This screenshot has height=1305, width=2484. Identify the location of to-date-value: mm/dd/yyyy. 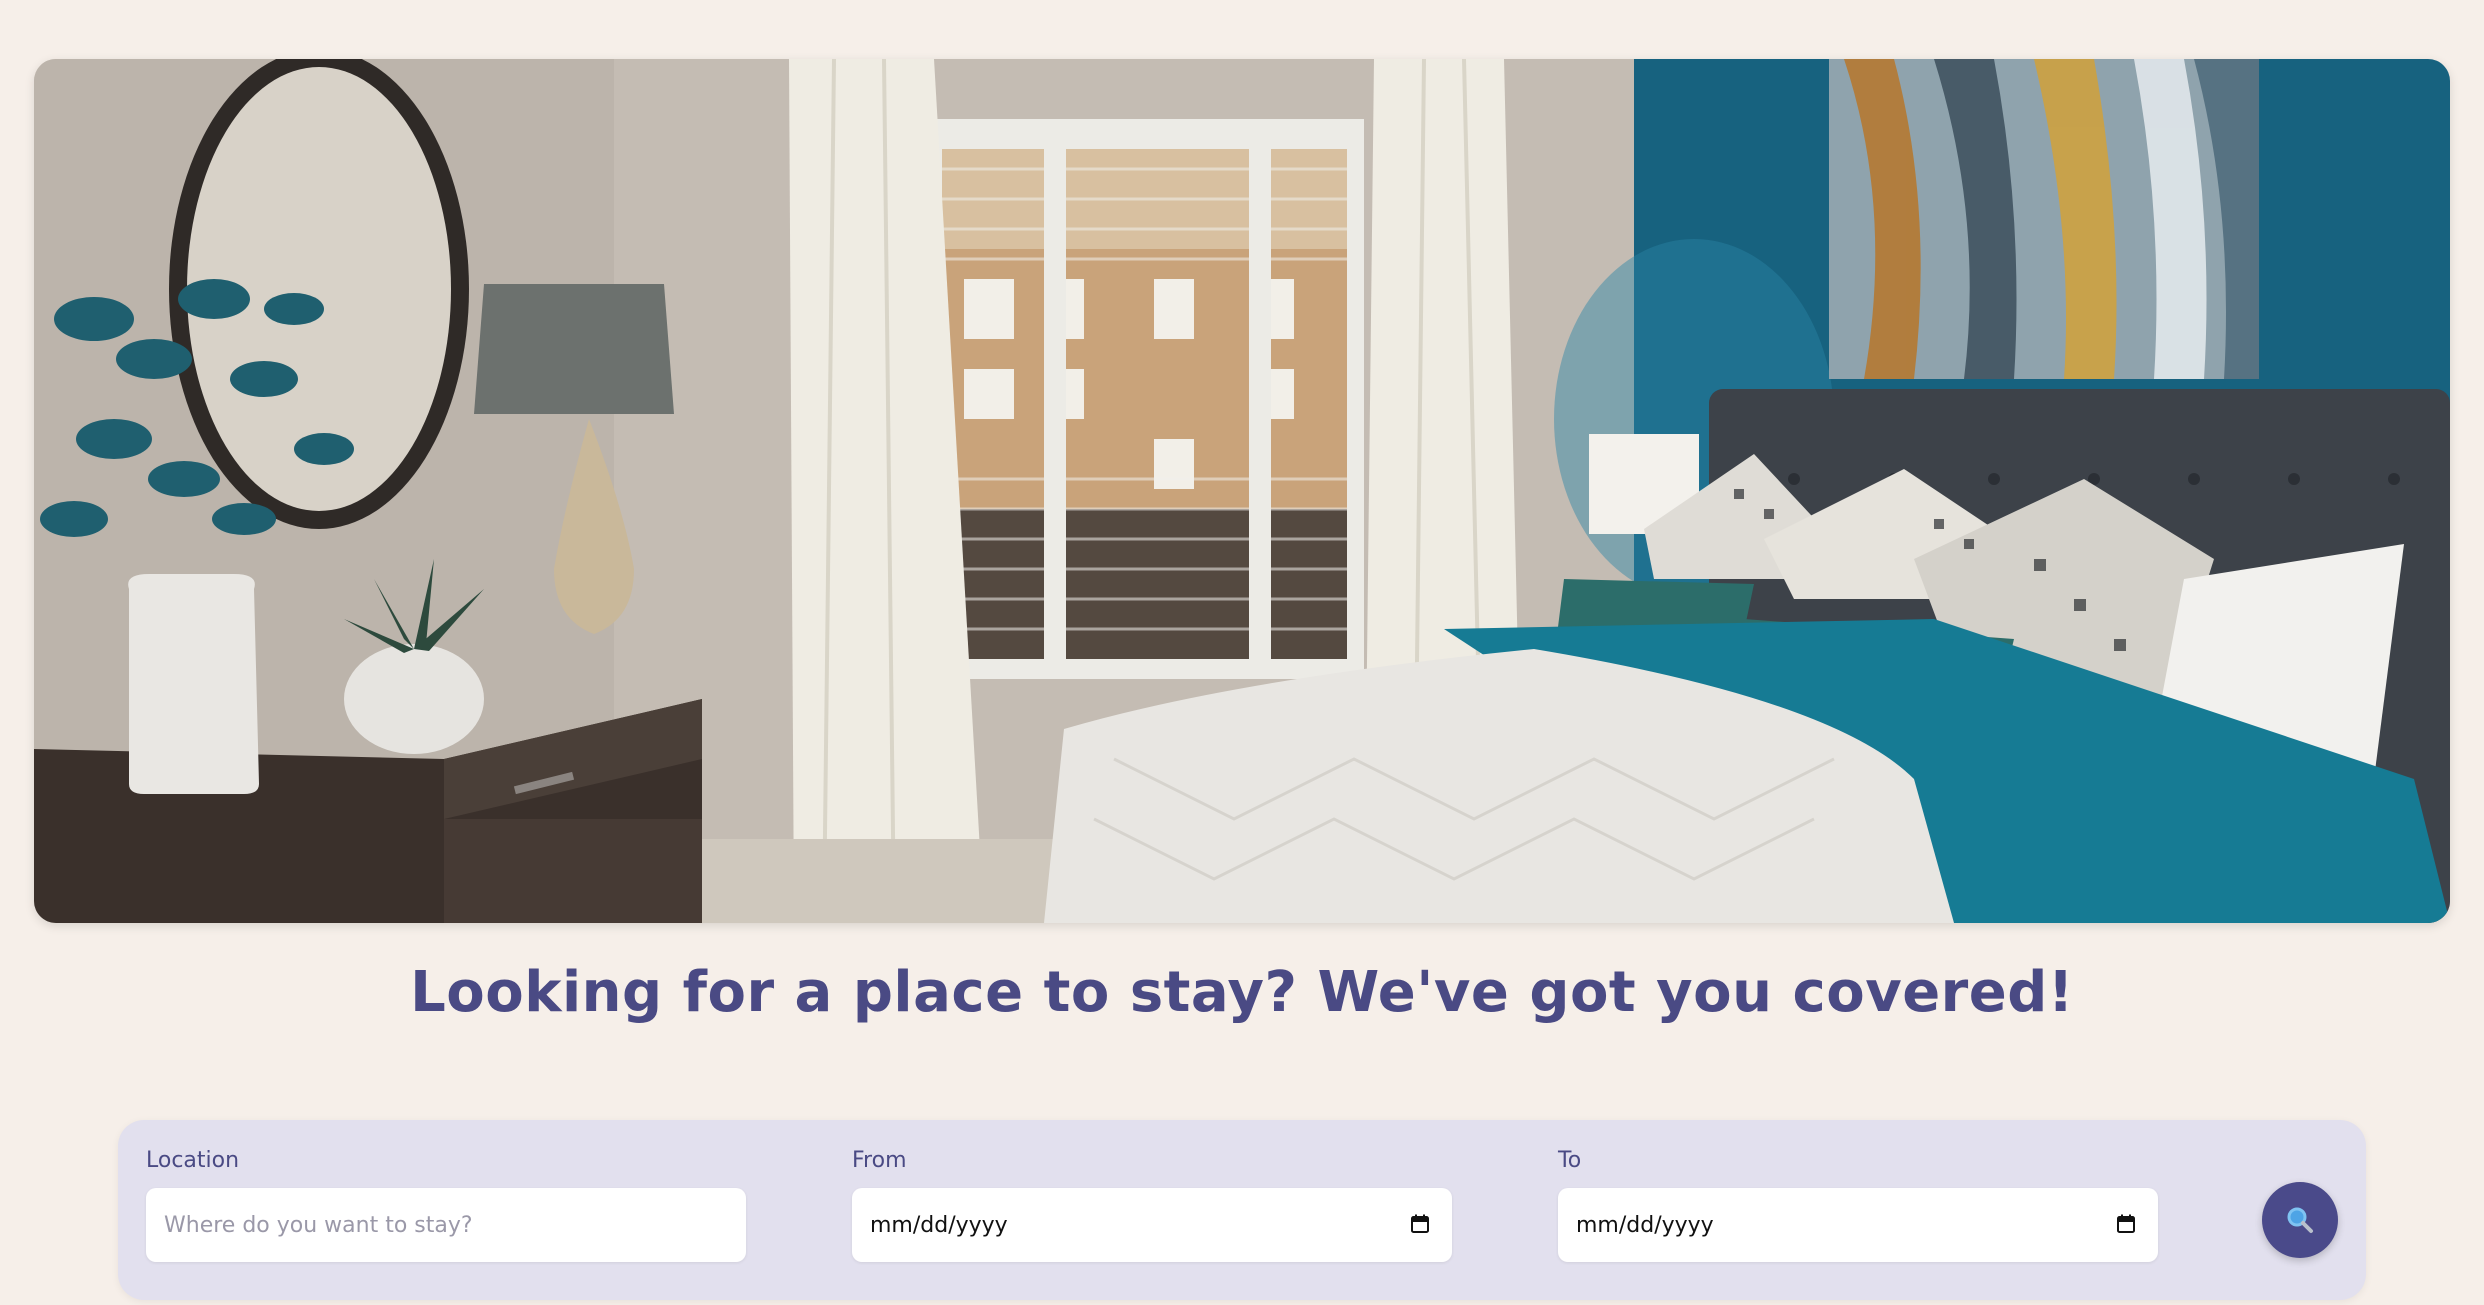
(1645, 1225).